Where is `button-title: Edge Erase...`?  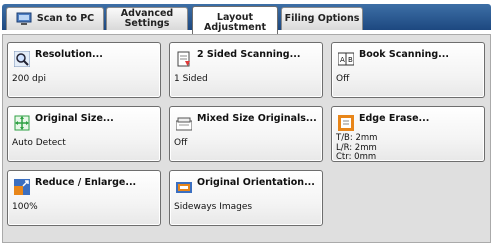
button-title: Edge Erase... is located at coordinates (394, 118).